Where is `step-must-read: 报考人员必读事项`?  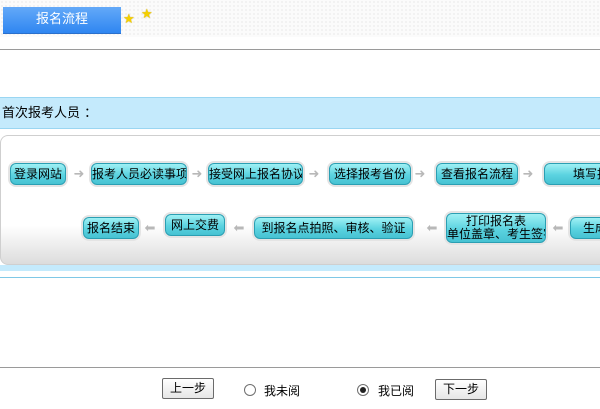
step-must-read: 报考人员必读事项 is located at coordinates (139, 174).